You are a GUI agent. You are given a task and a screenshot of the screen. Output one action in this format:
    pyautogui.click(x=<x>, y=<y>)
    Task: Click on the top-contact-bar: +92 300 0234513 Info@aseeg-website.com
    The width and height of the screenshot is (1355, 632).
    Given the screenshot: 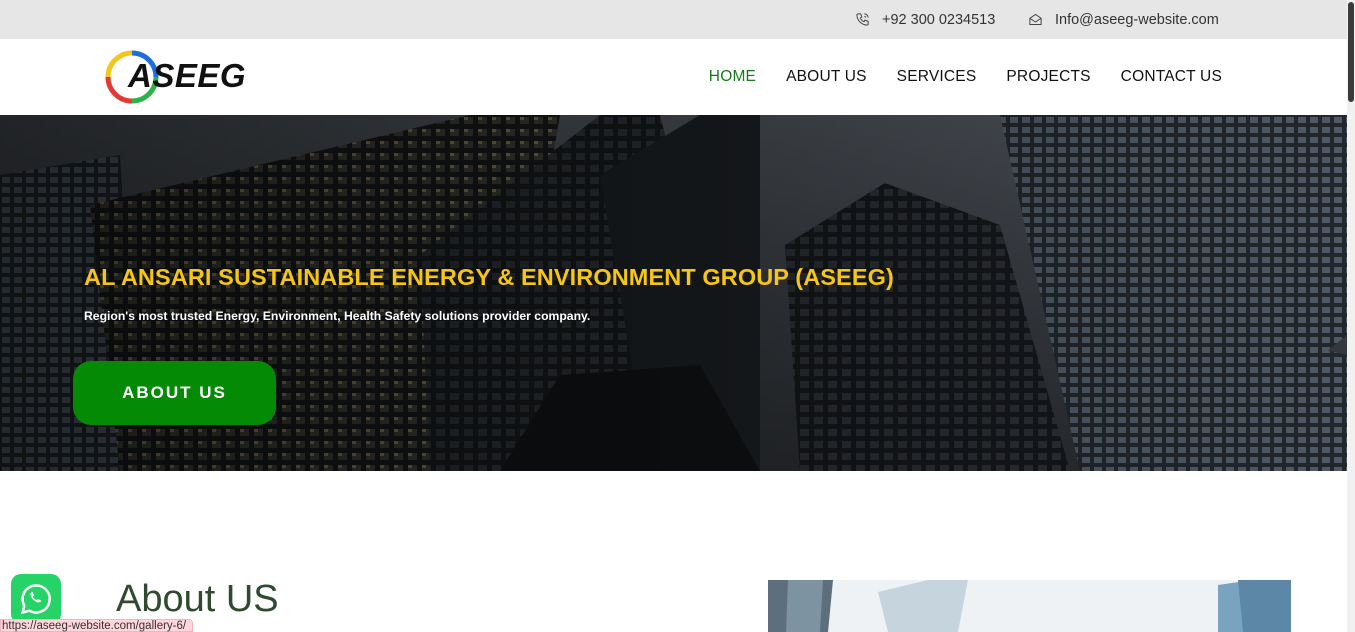 What is the action you would take?
    pyautogui.click(x=673, y=19)
    